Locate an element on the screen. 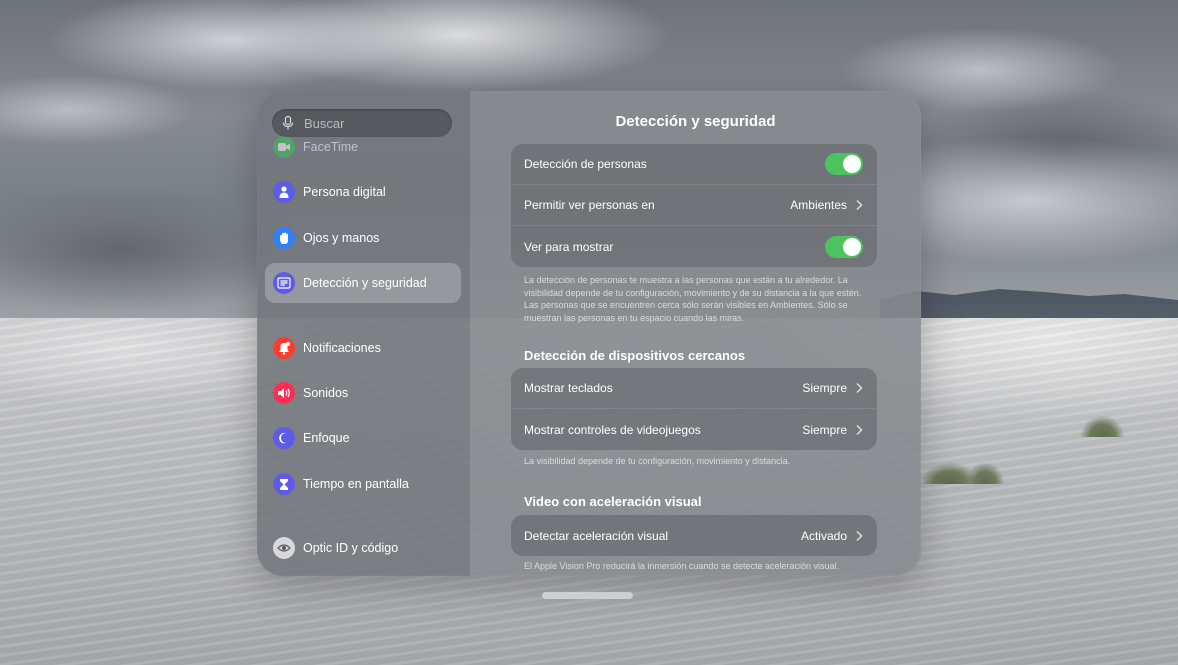 Image resolution: width=1178 pixels, height=665 pixels. row-label: Detección de personas is located at coordinates (585, 164).